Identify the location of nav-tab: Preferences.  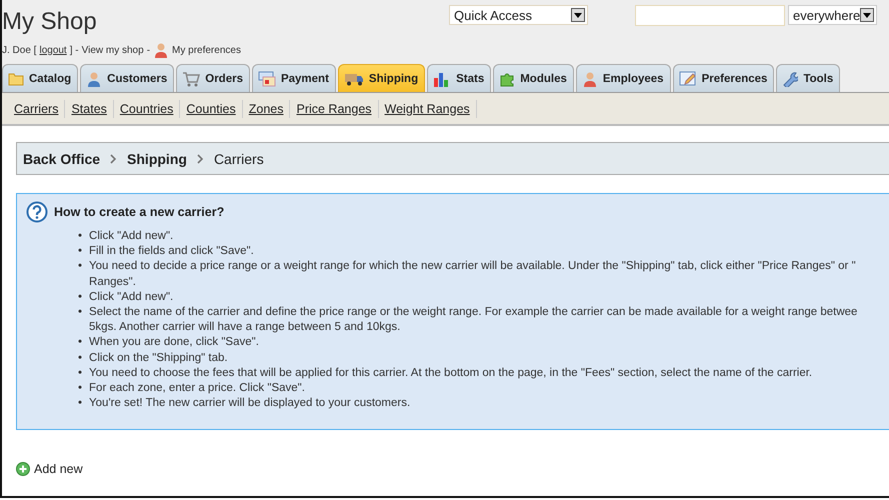
(723, 78).